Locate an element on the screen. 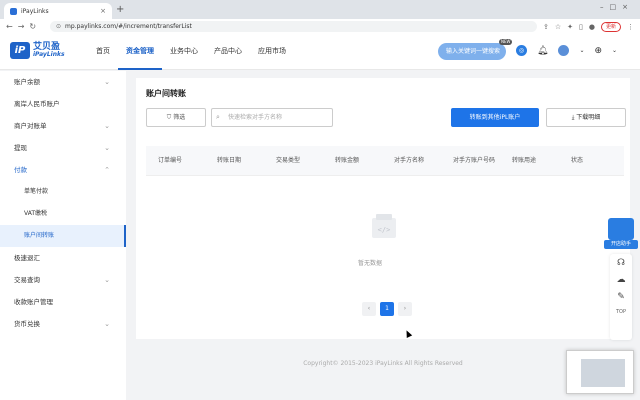 The image size is (640, 400). assistant-widget: 开店助手 is located at coordinates (621, 234).